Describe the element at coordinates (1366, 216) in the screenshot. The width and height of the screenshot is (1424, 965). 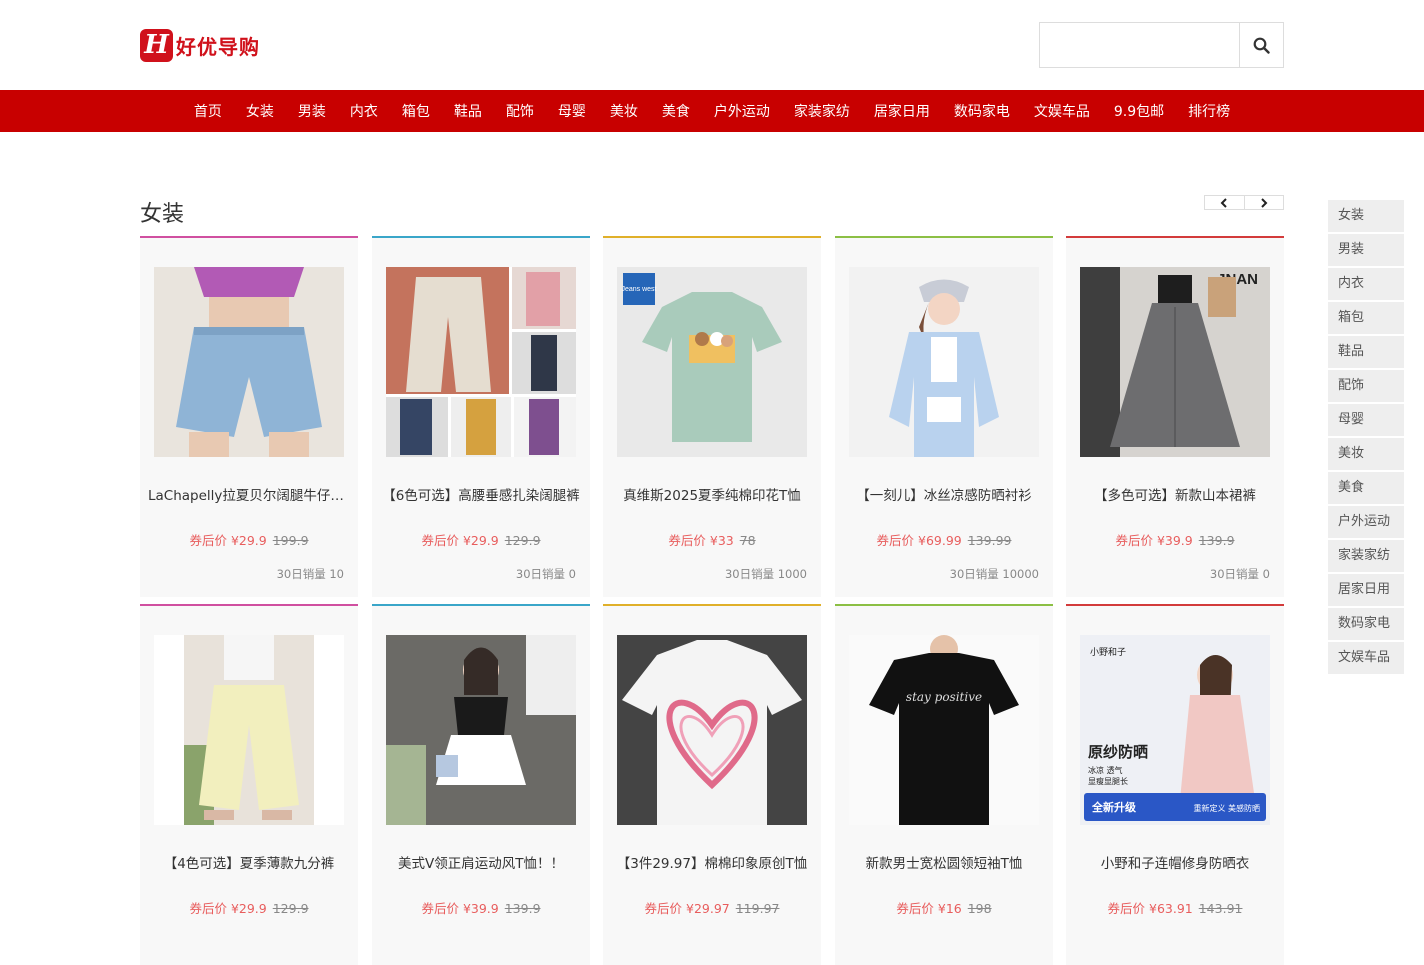
I see `sidebar-item: 女装` at that location.